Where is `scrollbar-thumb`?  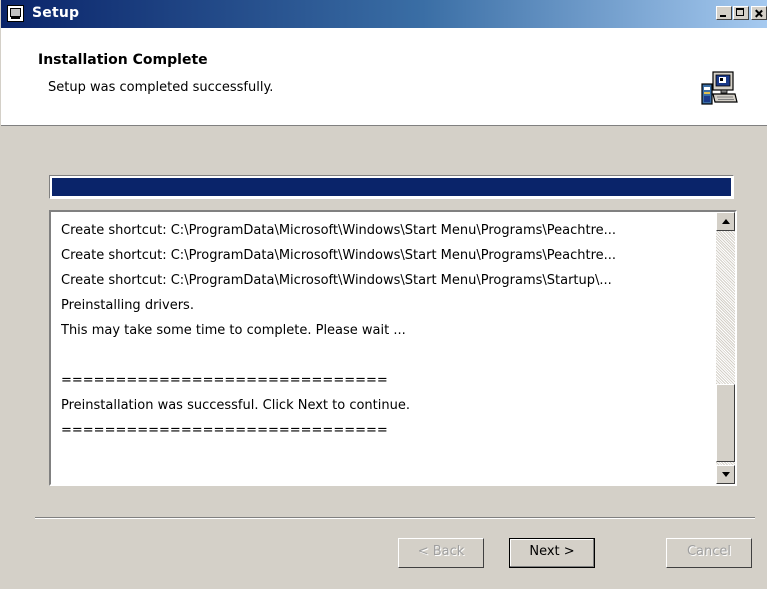
scrollbar-thumb is located at coordinates (725, 423).